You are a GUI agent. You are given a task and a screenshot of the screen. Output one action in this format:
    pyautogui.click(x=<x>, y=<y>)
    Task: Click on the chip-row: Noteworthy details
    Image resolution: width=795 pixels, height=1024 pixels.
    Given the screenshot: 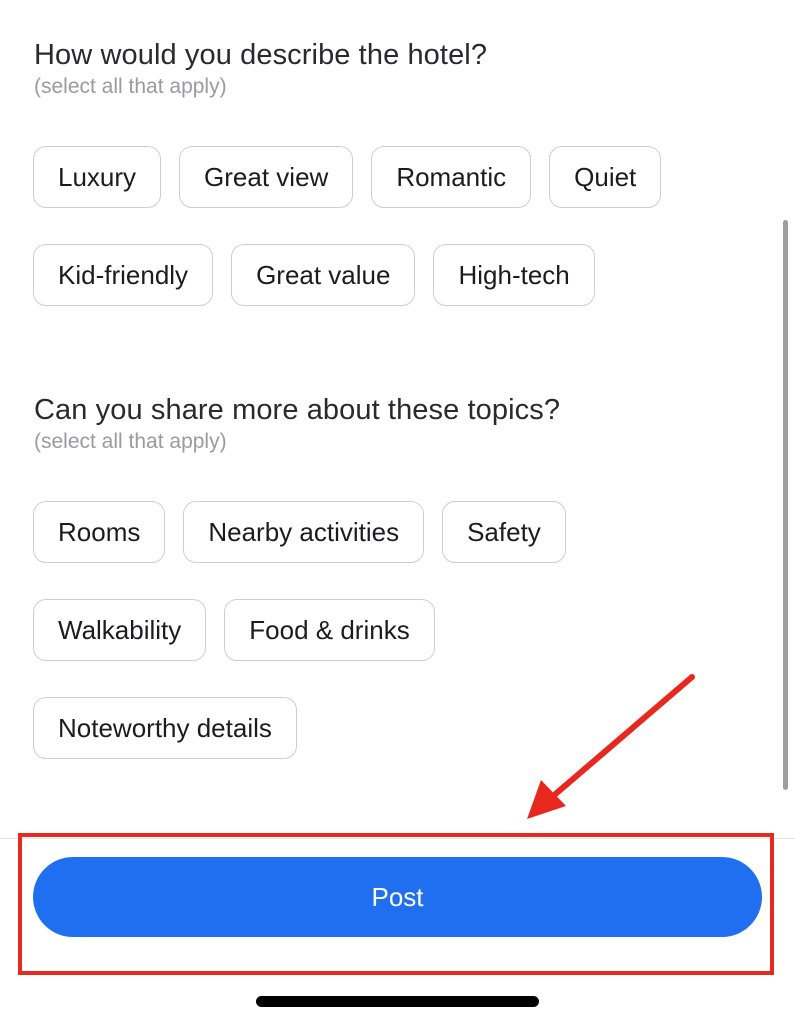 What is the action you would take?
    pyautogui.click(x=165, y=728)
    